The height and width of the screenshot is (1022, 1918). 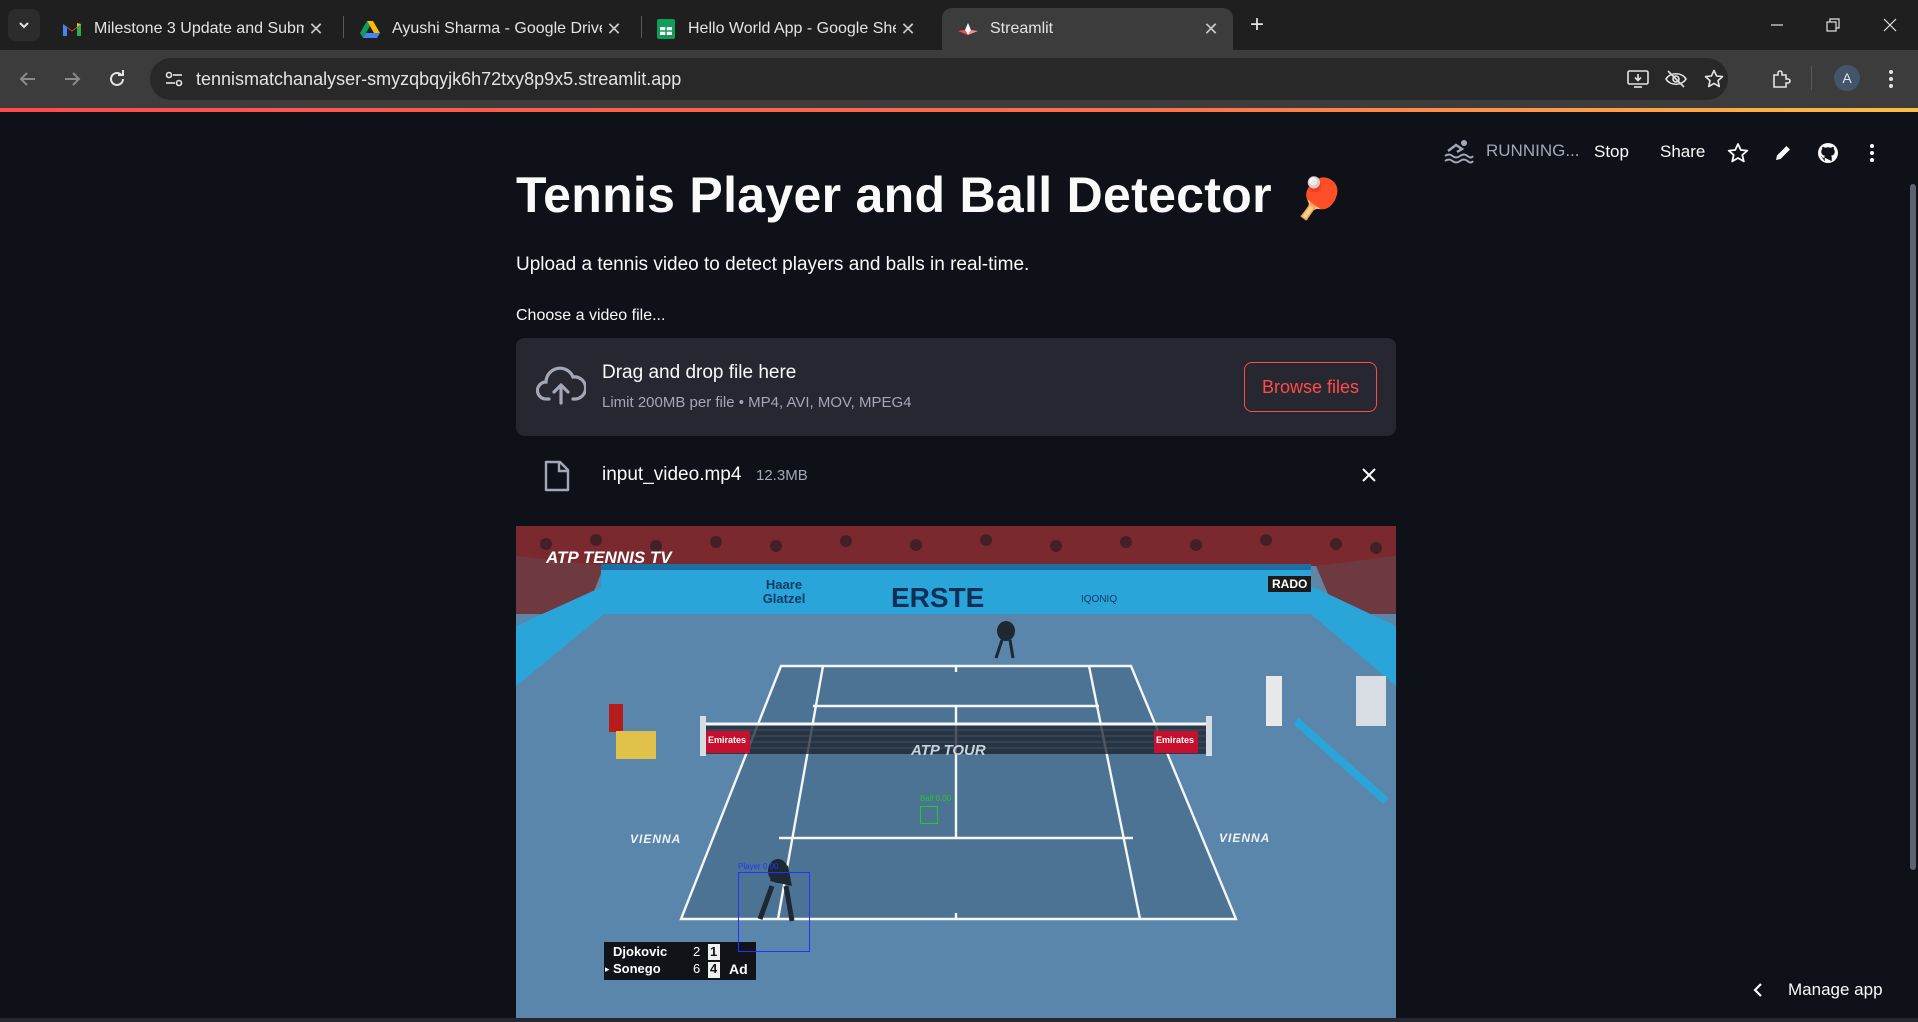 I want to click on back-button, so click(x=28, y=79).